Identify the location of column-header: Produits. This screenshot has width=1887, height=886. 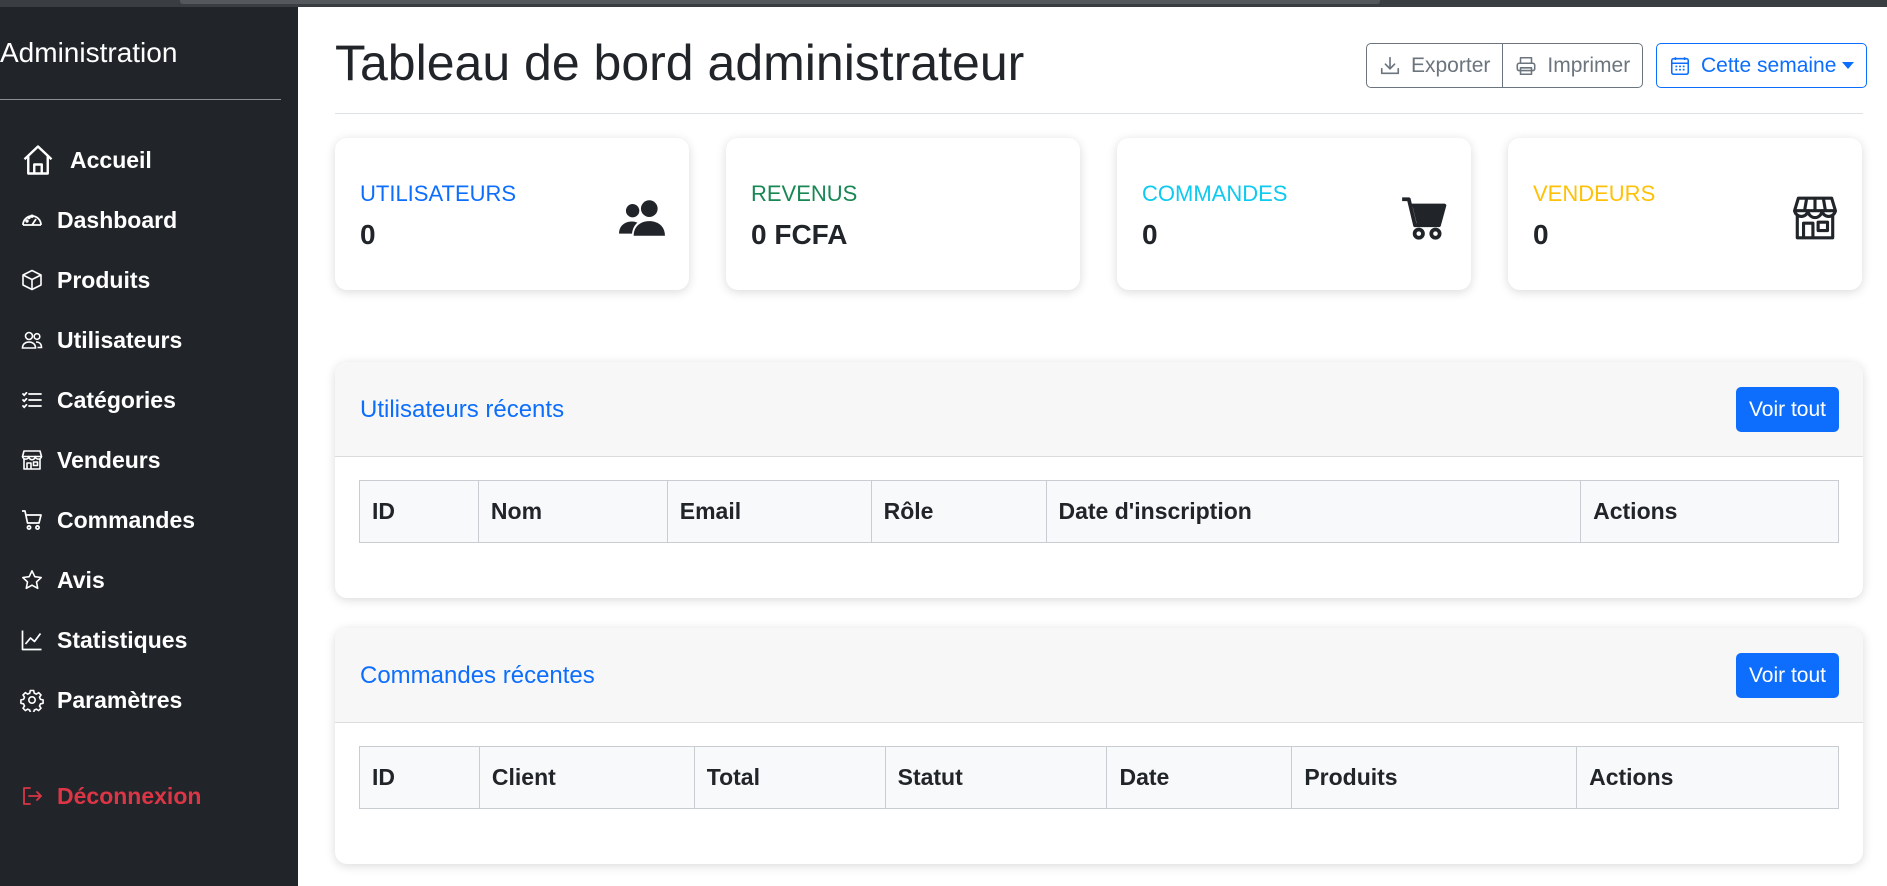
(1434, 777).